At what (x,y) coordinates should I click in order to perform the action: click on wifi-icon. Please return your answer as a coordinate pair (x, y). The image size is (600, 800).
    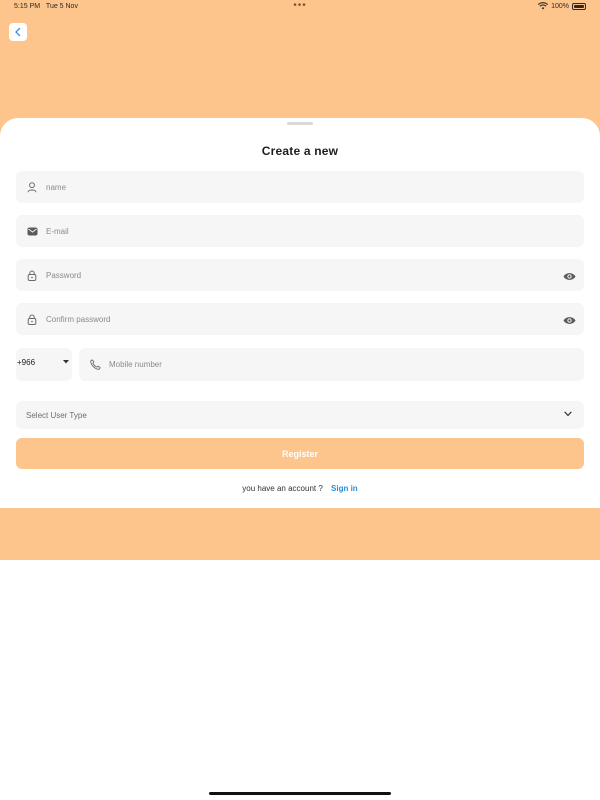
    Looking at the image, I should click on (543, 6).